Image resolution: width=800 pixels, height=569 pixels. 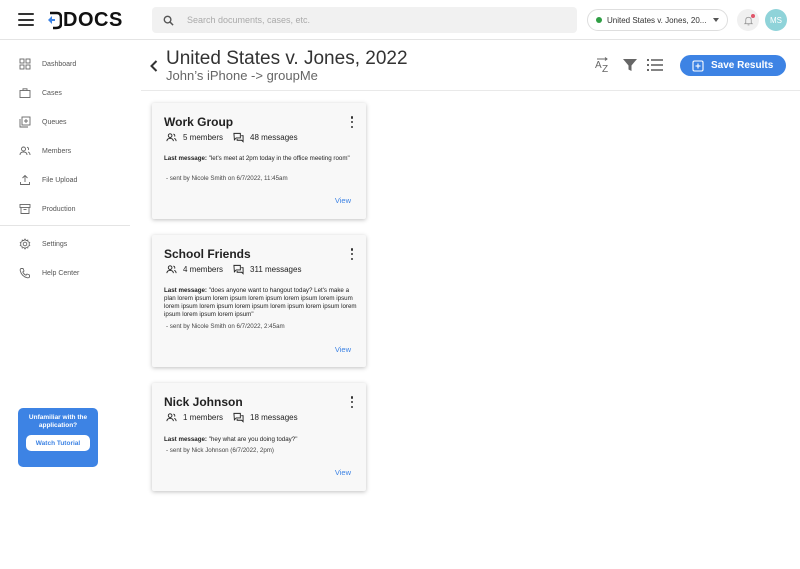 I want to click on filter-icon, so click(x=630, y=65).